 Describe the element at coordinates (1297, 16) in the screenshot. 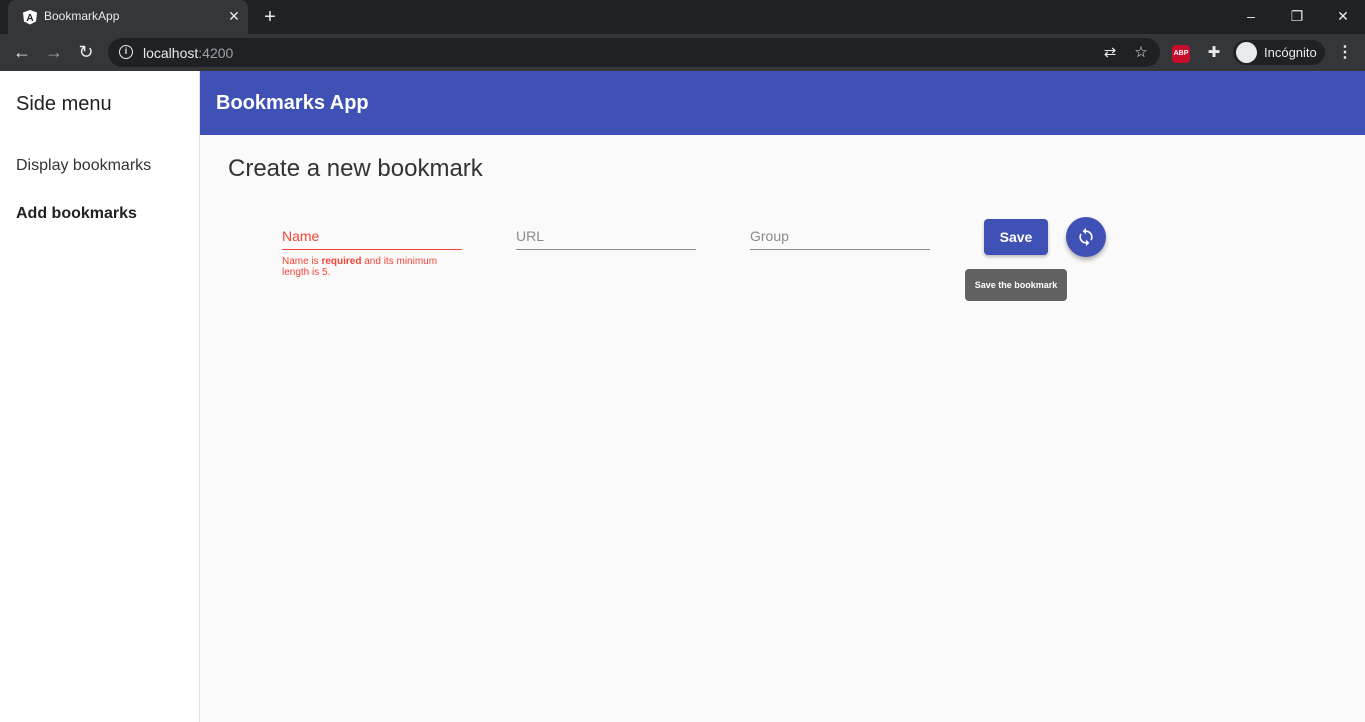

I see `restore-icon: ❐` at that location.